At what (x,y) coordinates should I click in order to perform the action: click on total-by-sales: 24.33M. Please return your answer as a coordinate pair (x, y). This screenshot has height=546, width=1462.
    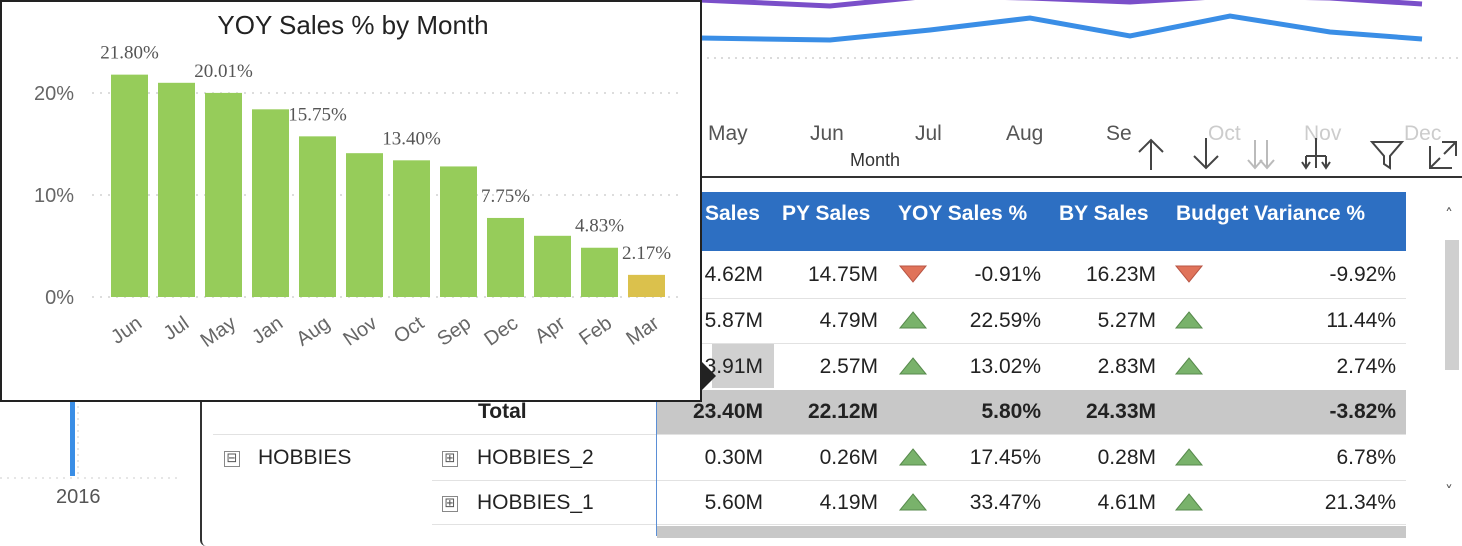
    Looking at the image, I should click on (1120, 411).